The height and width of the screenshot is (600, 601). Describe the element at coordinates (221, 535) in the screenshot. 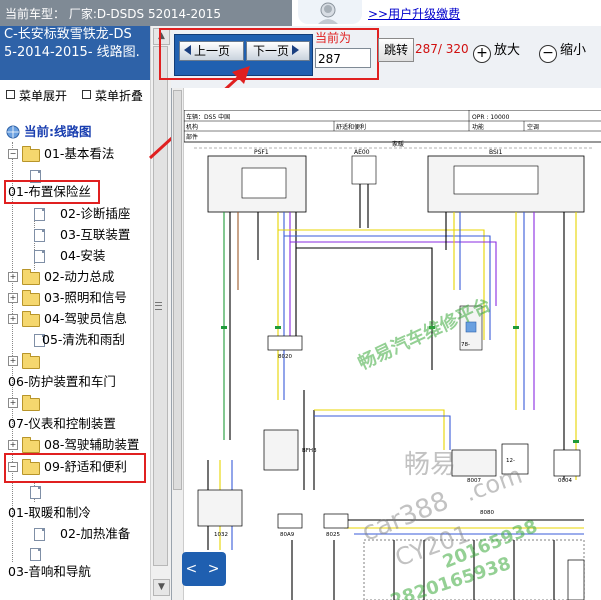

I see `comp-1032: 1032` at that location.